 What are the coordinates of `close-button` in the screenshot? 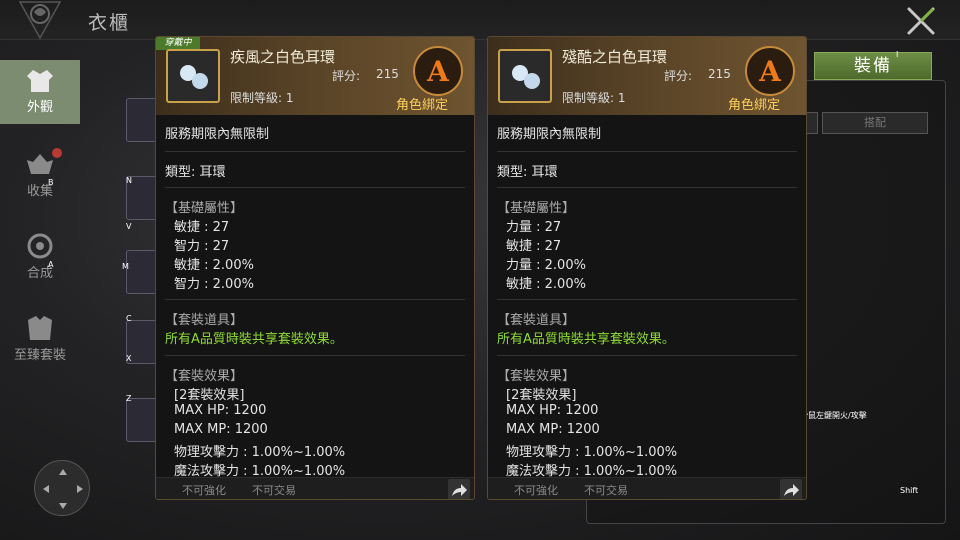 It's located at (921, 21).